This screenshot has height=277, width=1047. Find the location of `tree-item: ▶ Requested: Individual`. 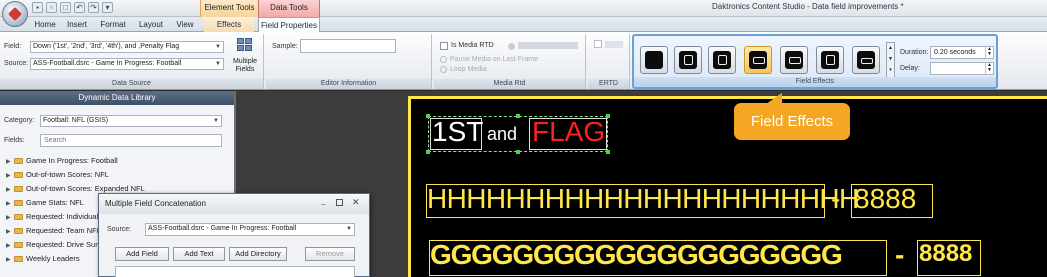

tree-item: ▶ Requested: Individual is located at coordinates (52, 217).